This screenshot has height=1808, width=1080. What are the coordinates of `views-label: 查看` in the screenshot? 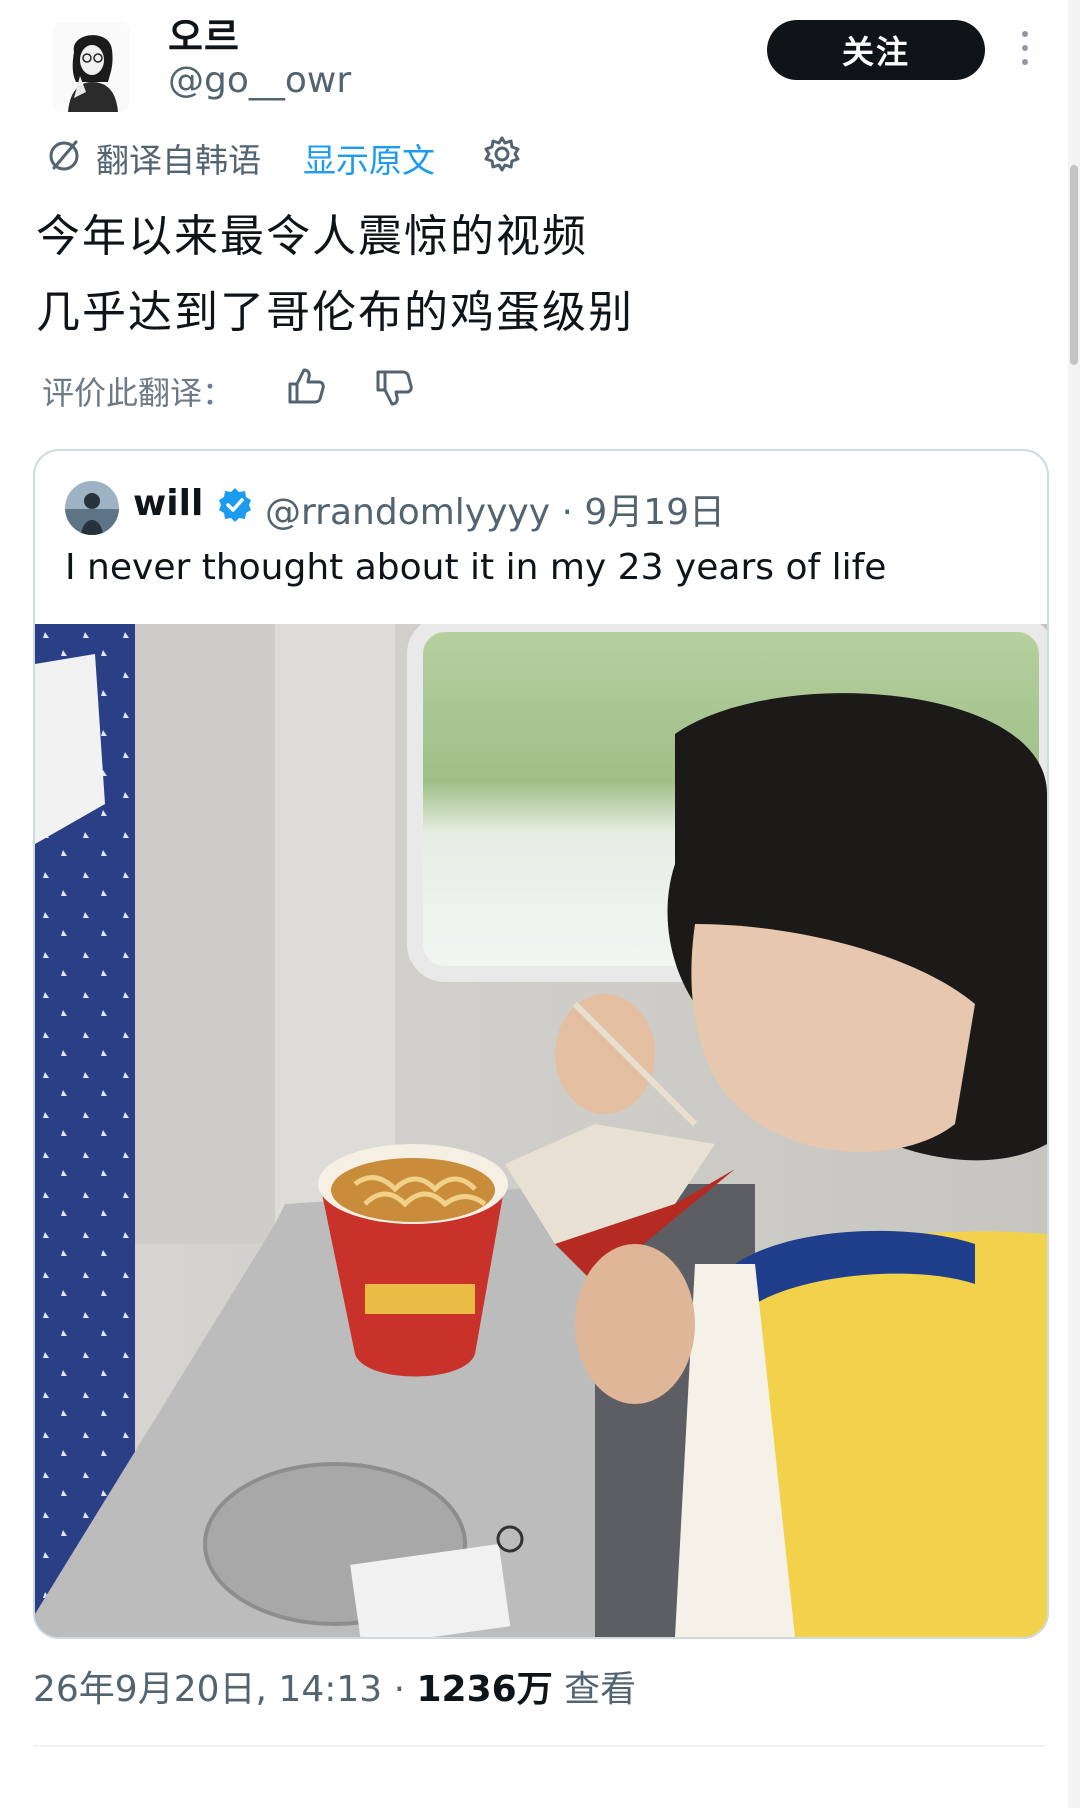 It's located at (594, 1689).